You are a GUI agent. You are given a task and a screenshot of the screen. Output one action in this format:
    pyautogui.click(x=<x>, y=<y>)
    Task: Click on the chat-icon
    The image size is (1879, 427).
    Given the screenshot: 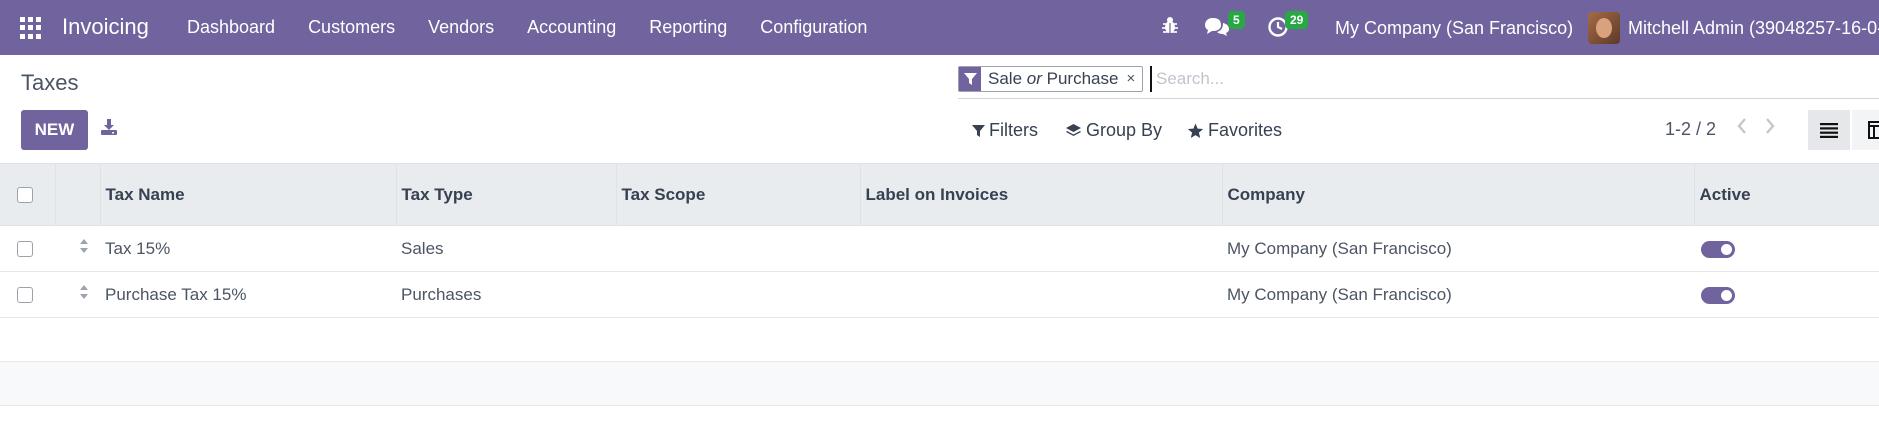 What is the action you would take?
    pyautogui.click(x=1217, y=30)
    